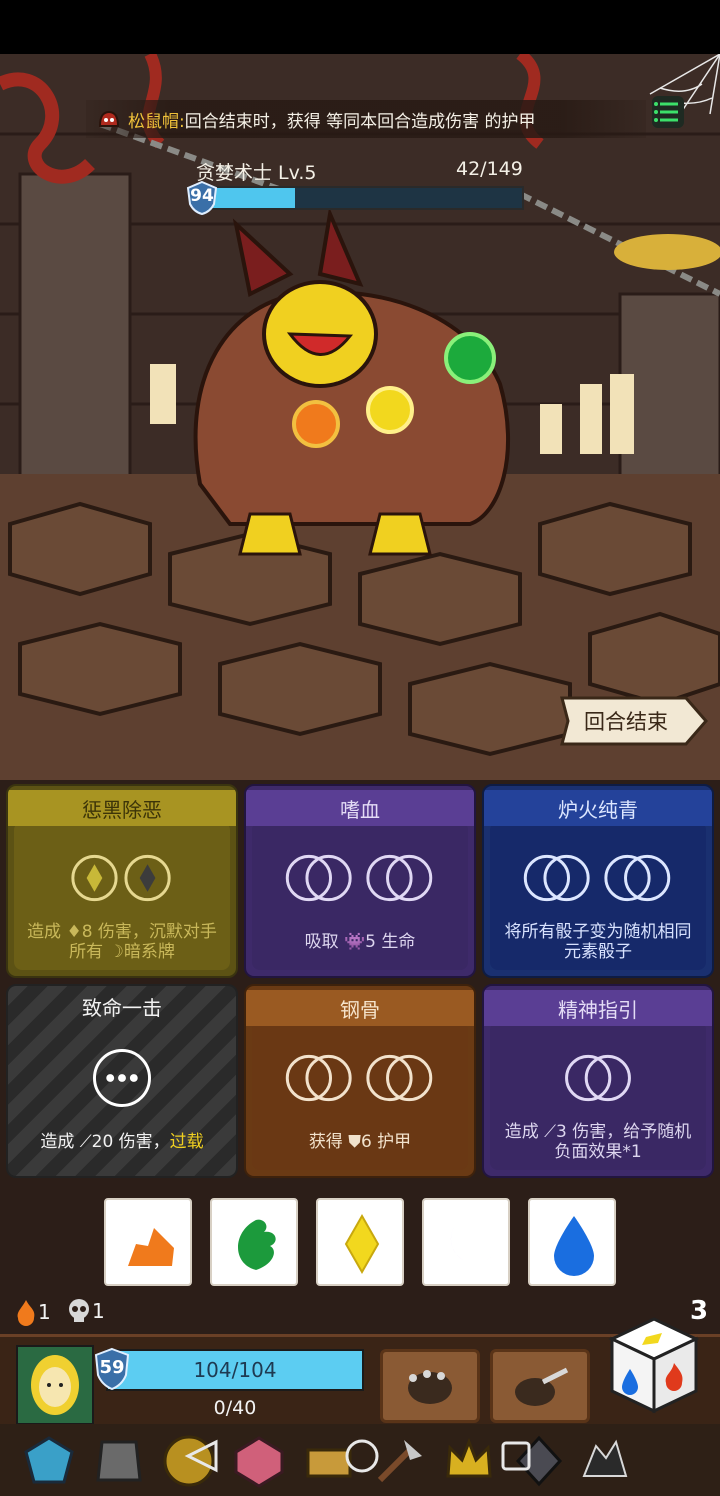 This screenshot has height=1496, width=720. What do you see at coordinates (259, 1461) in the screenshot?
I see `d20-dice-icon` at bounding box center [259, 1461].